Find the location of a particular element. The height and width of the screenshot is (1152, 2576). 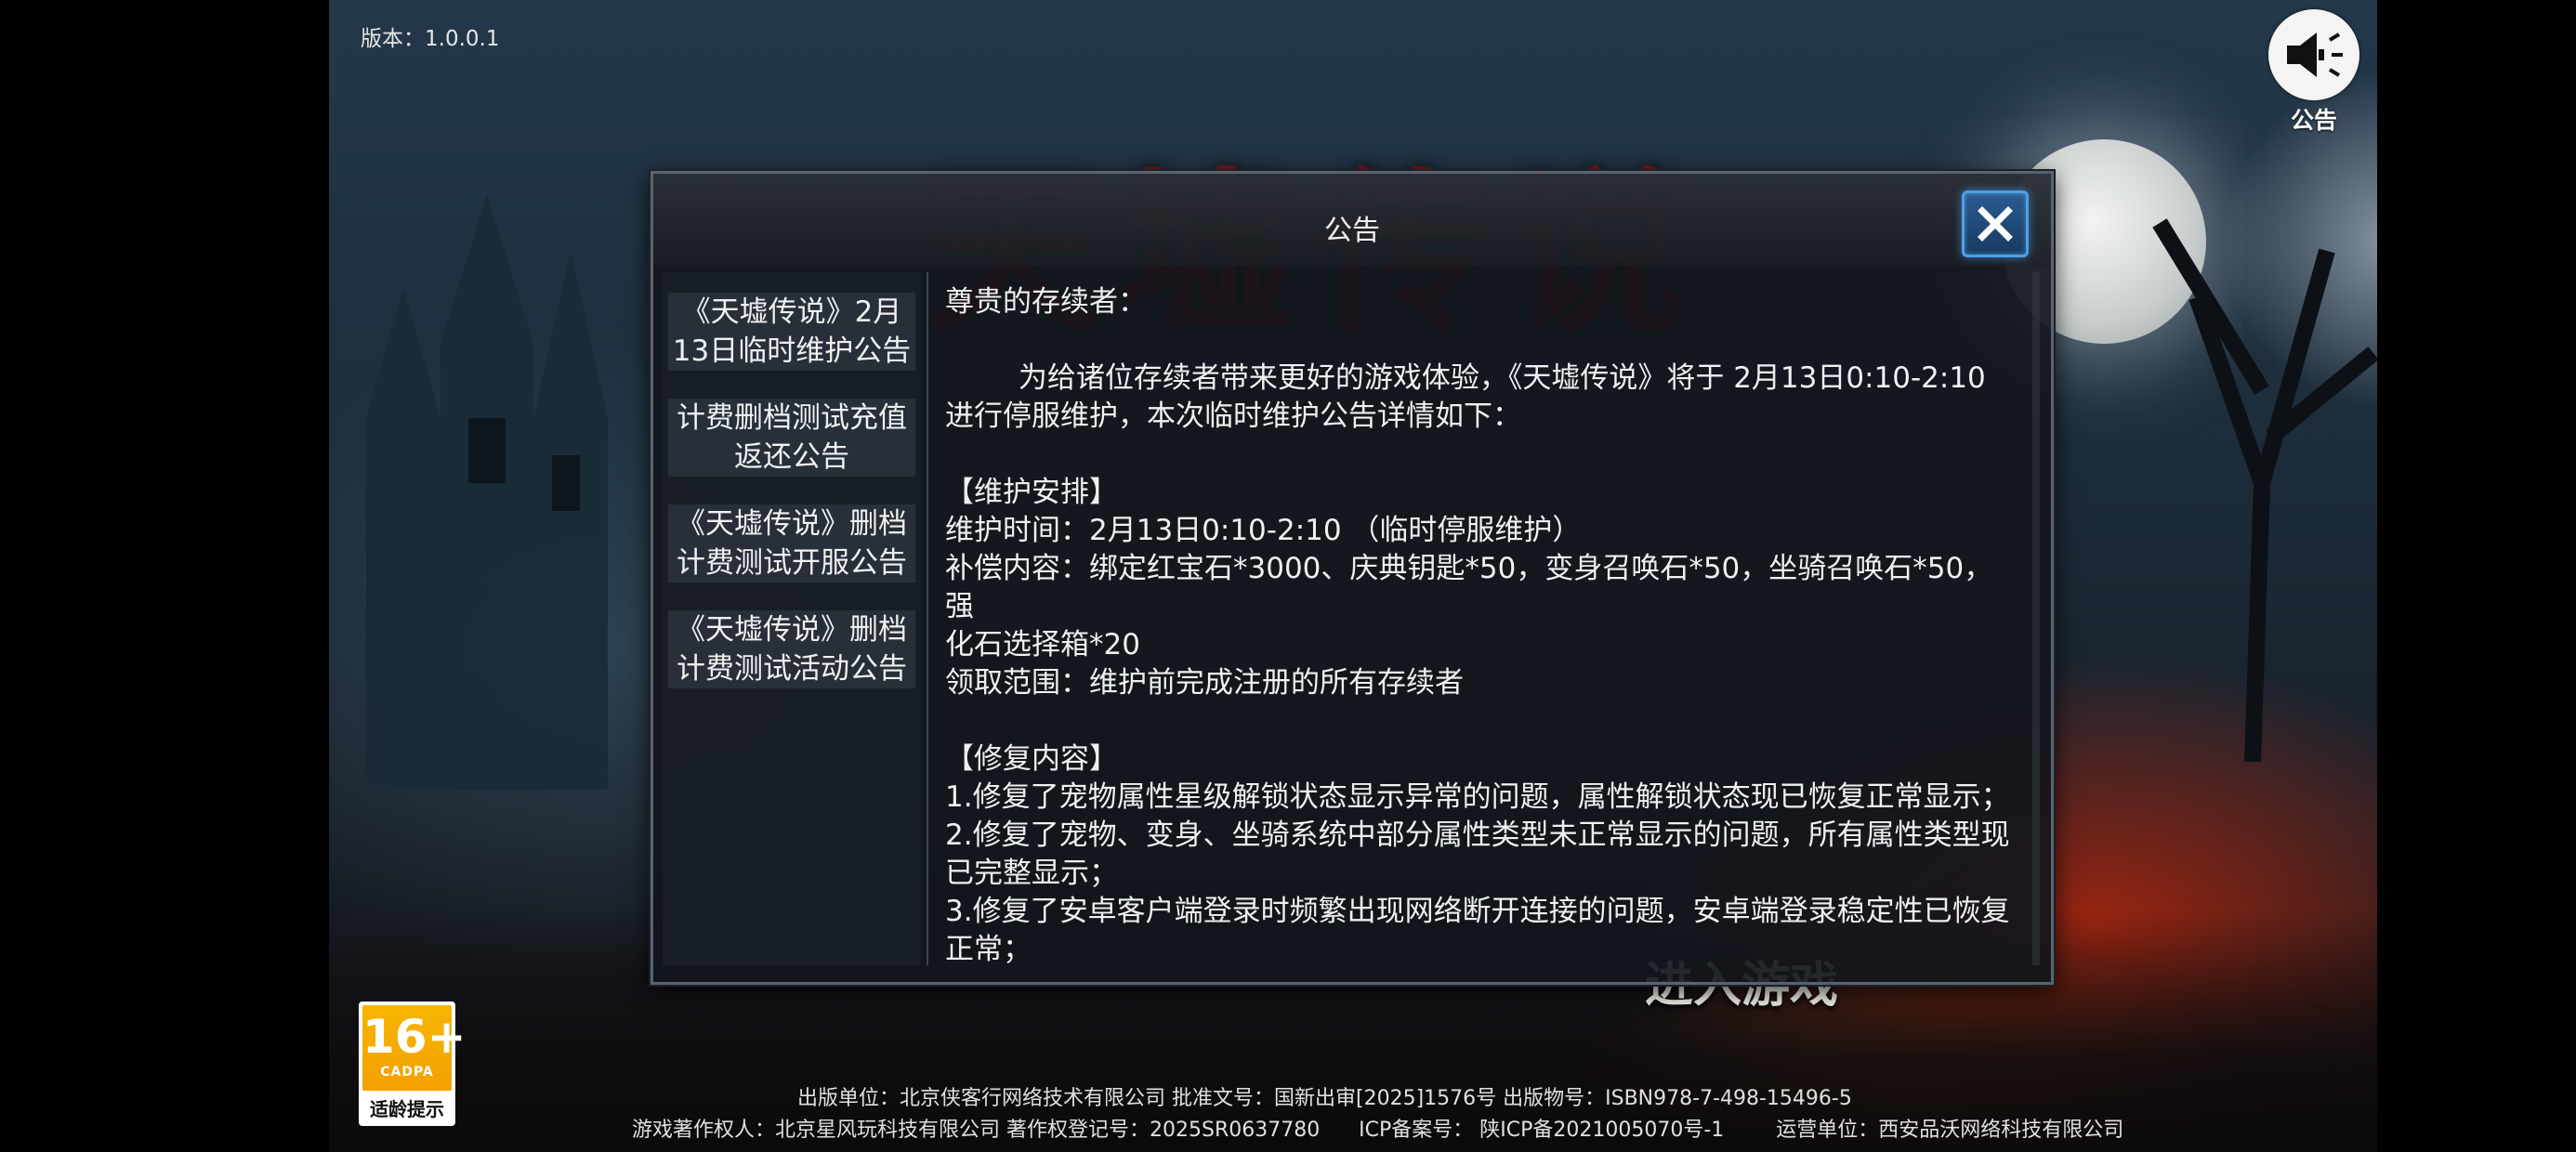

content-line: 正常； is located at coordinates (988, 949).